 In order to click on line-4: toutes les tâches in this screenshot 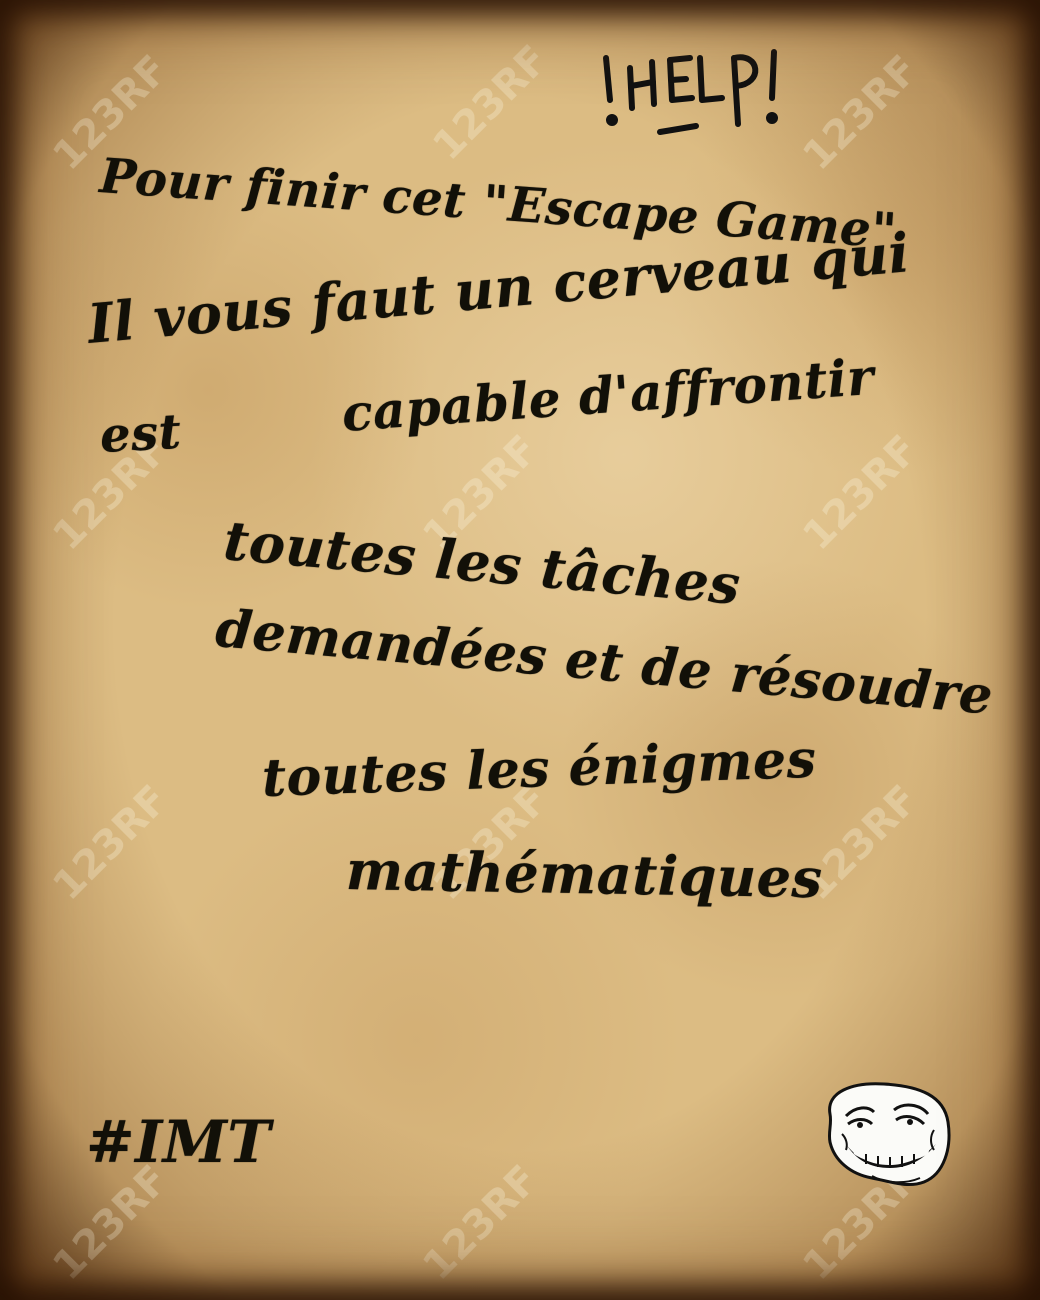, I will do `click(482, 563)`.